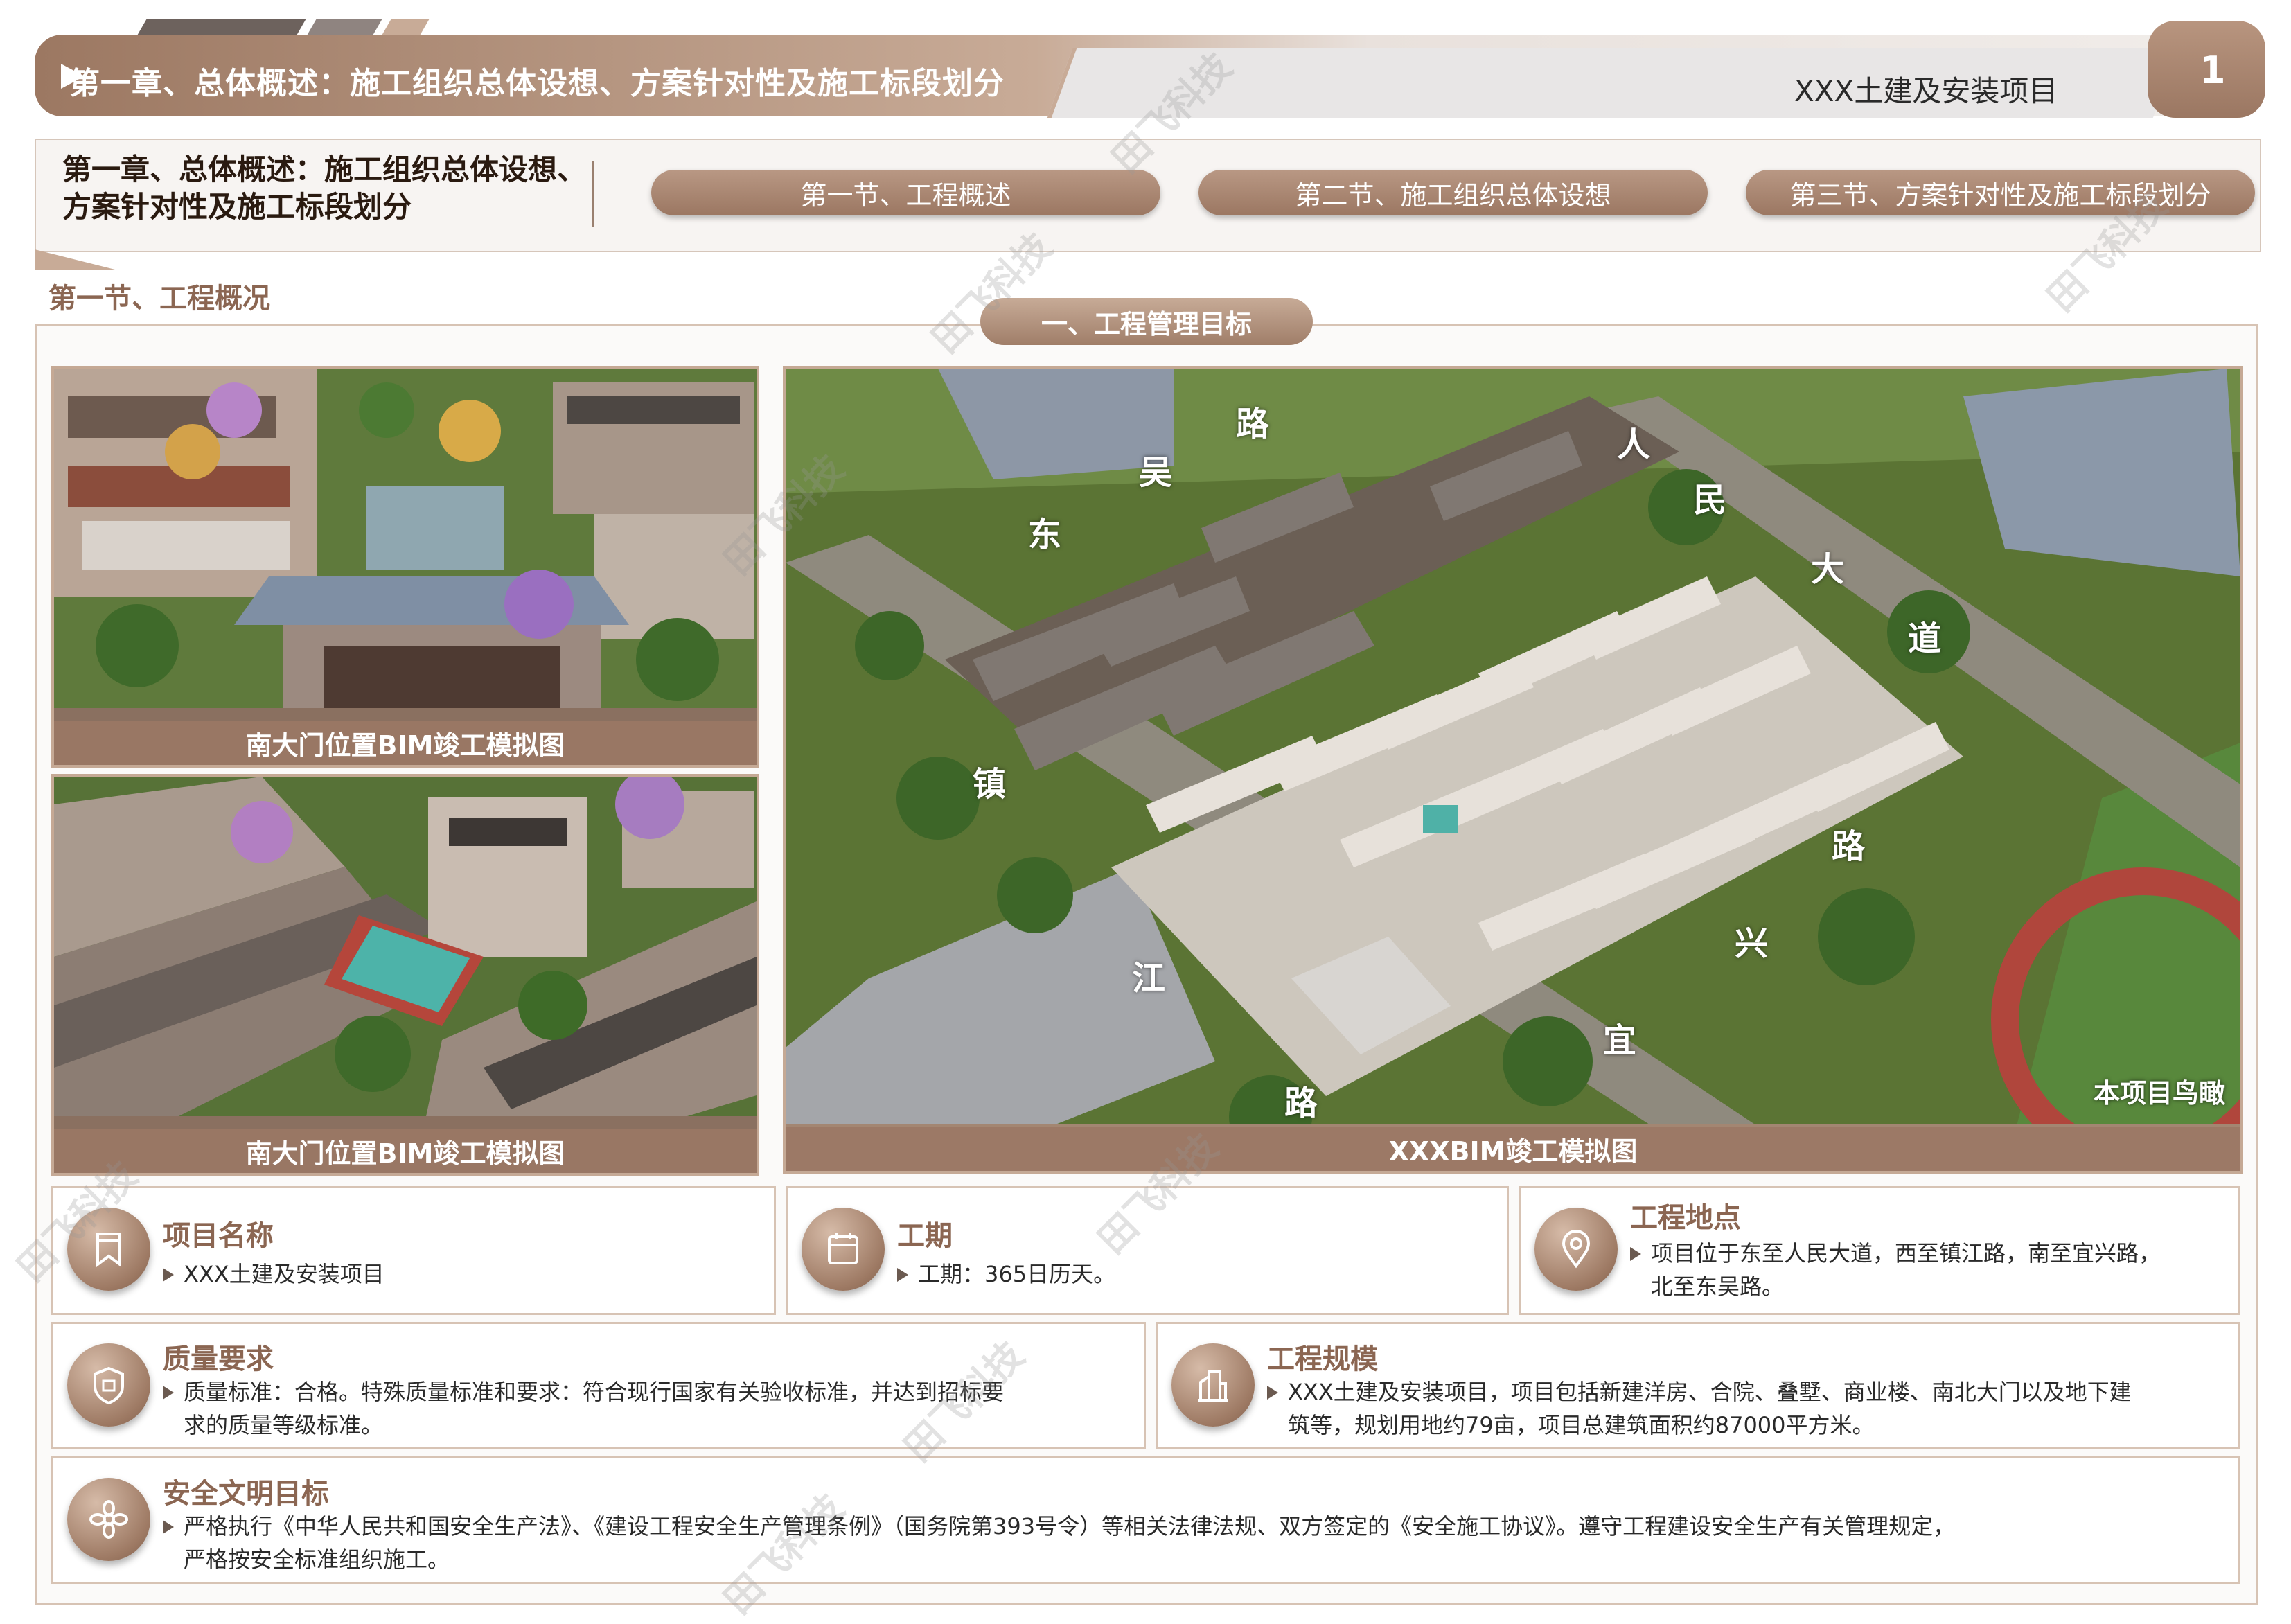 This screenshot has height=1624, width=2291. I want to click on quality-badge-icon, so click(108, 1385).